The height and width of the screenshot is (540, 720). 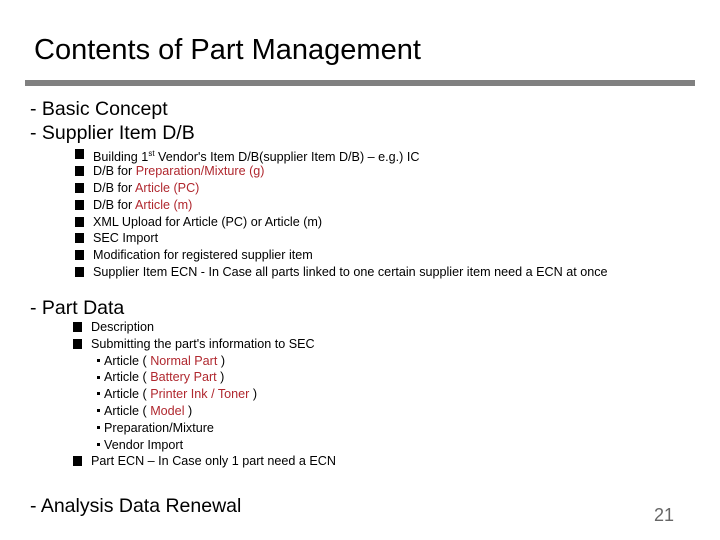 What do you see at coordinates (204, 361) in the screenshot?
I see `sub-list-item: Article ( Normal Part )` at bounding box center [204, 361].